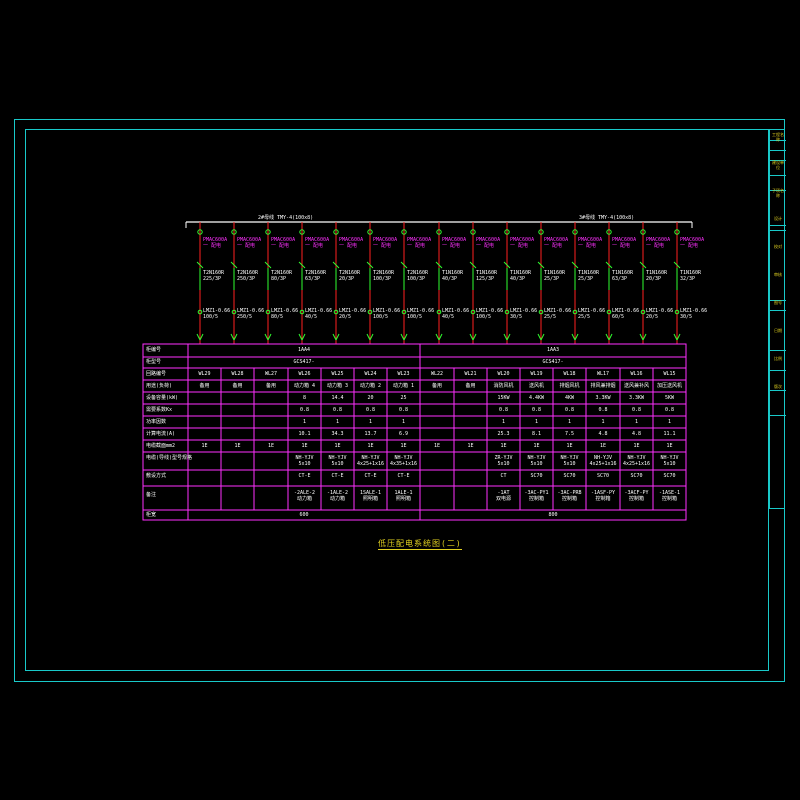 This screenshot has height=800, width=800. Describe the element at coordinates (350, 276) in the screenshot. I see `feeder-breaker-tag: T2N160R 20/3P` at that location.